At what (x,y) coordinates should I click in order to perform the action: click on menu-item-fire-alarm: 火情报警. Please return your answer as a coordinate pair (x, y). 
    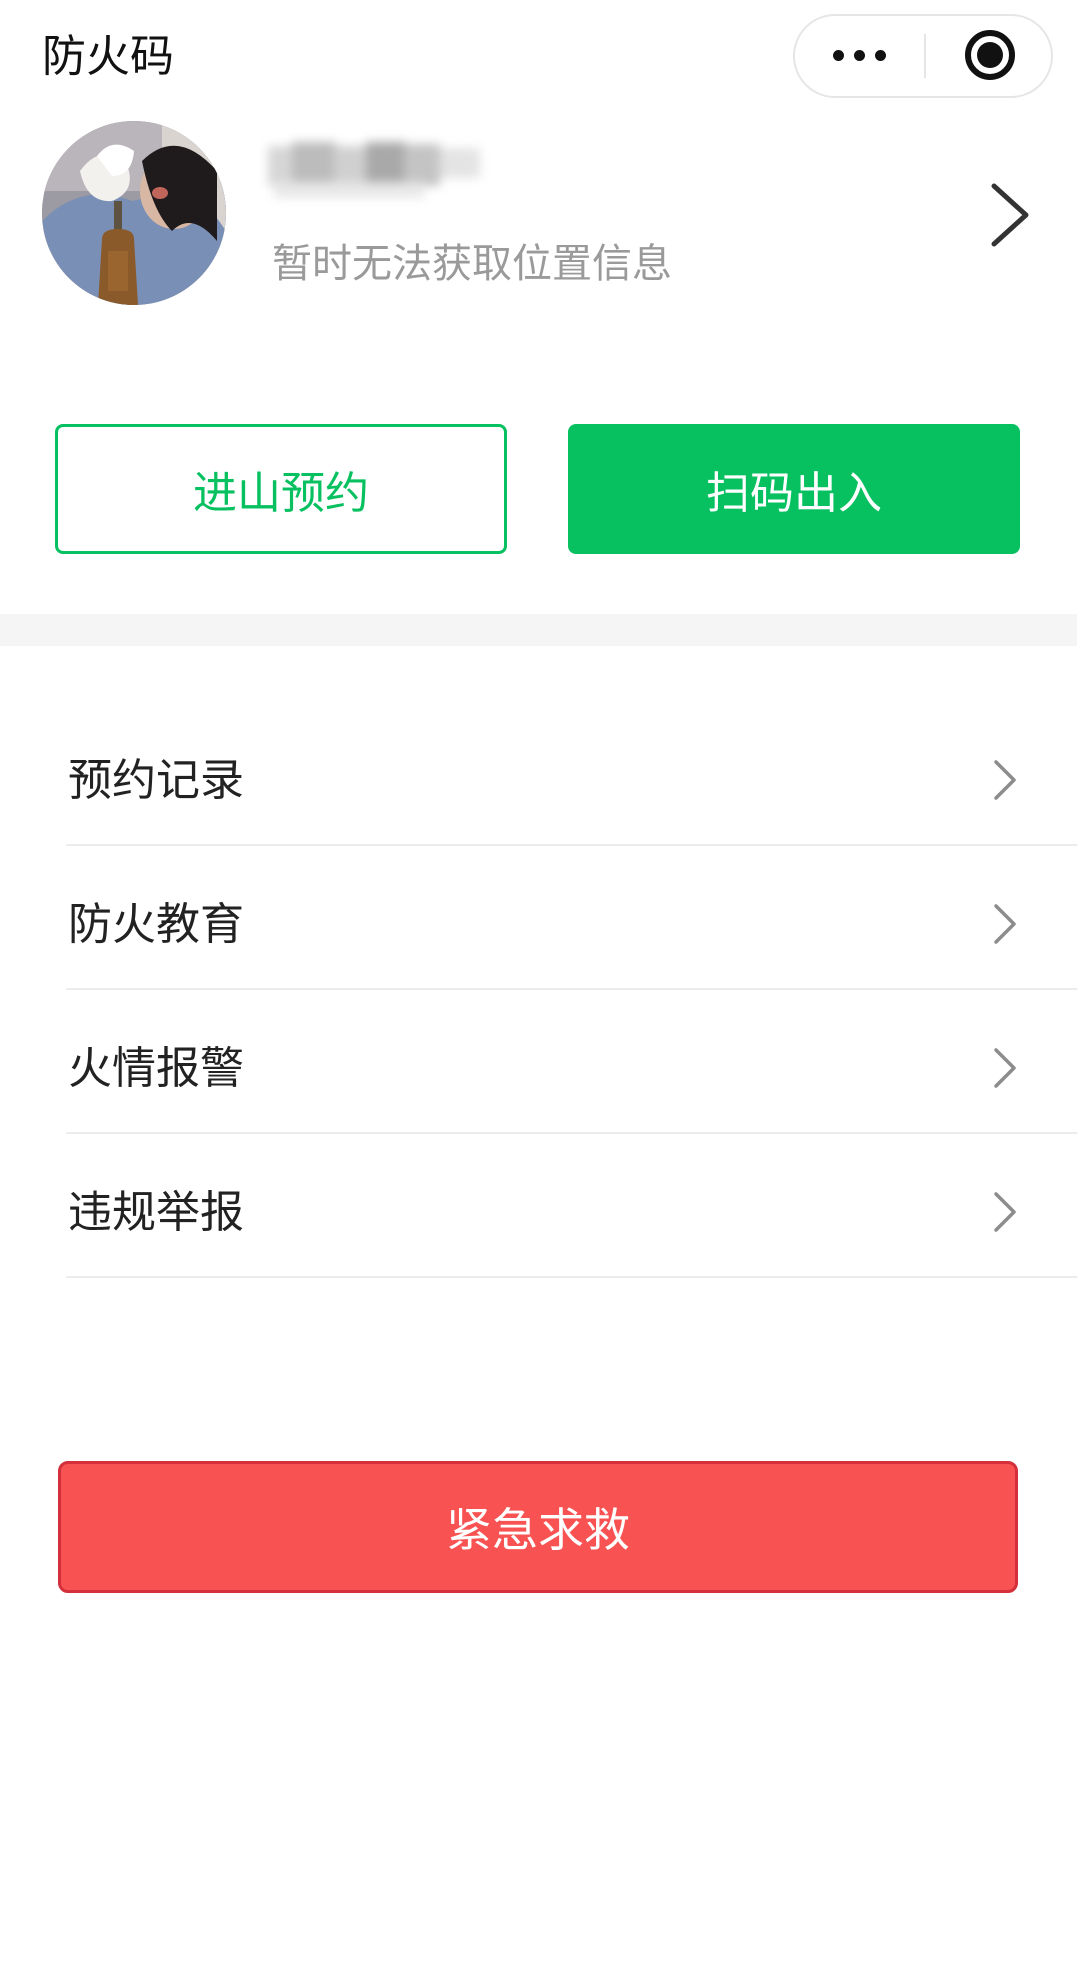
    Looking at the image, I should click on (538, 1062).